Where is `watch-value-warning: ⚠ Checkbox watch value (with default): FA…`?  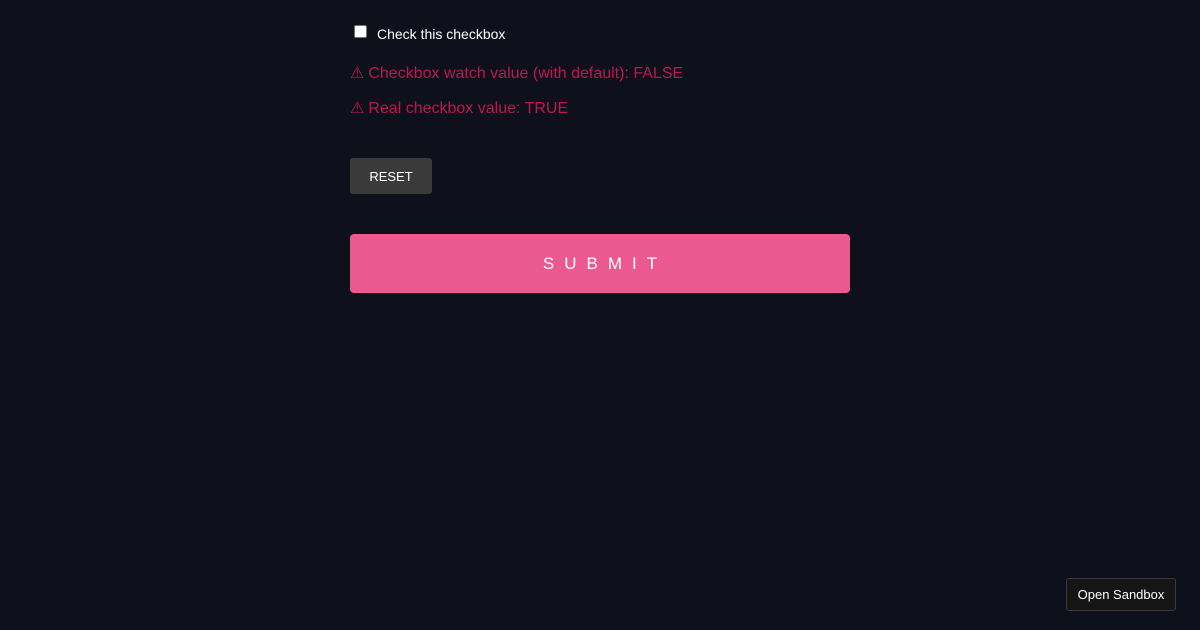
watch-value-warning: ⚠ Checkbox watch value (with default): FA… is located at coordinates (516, 74).